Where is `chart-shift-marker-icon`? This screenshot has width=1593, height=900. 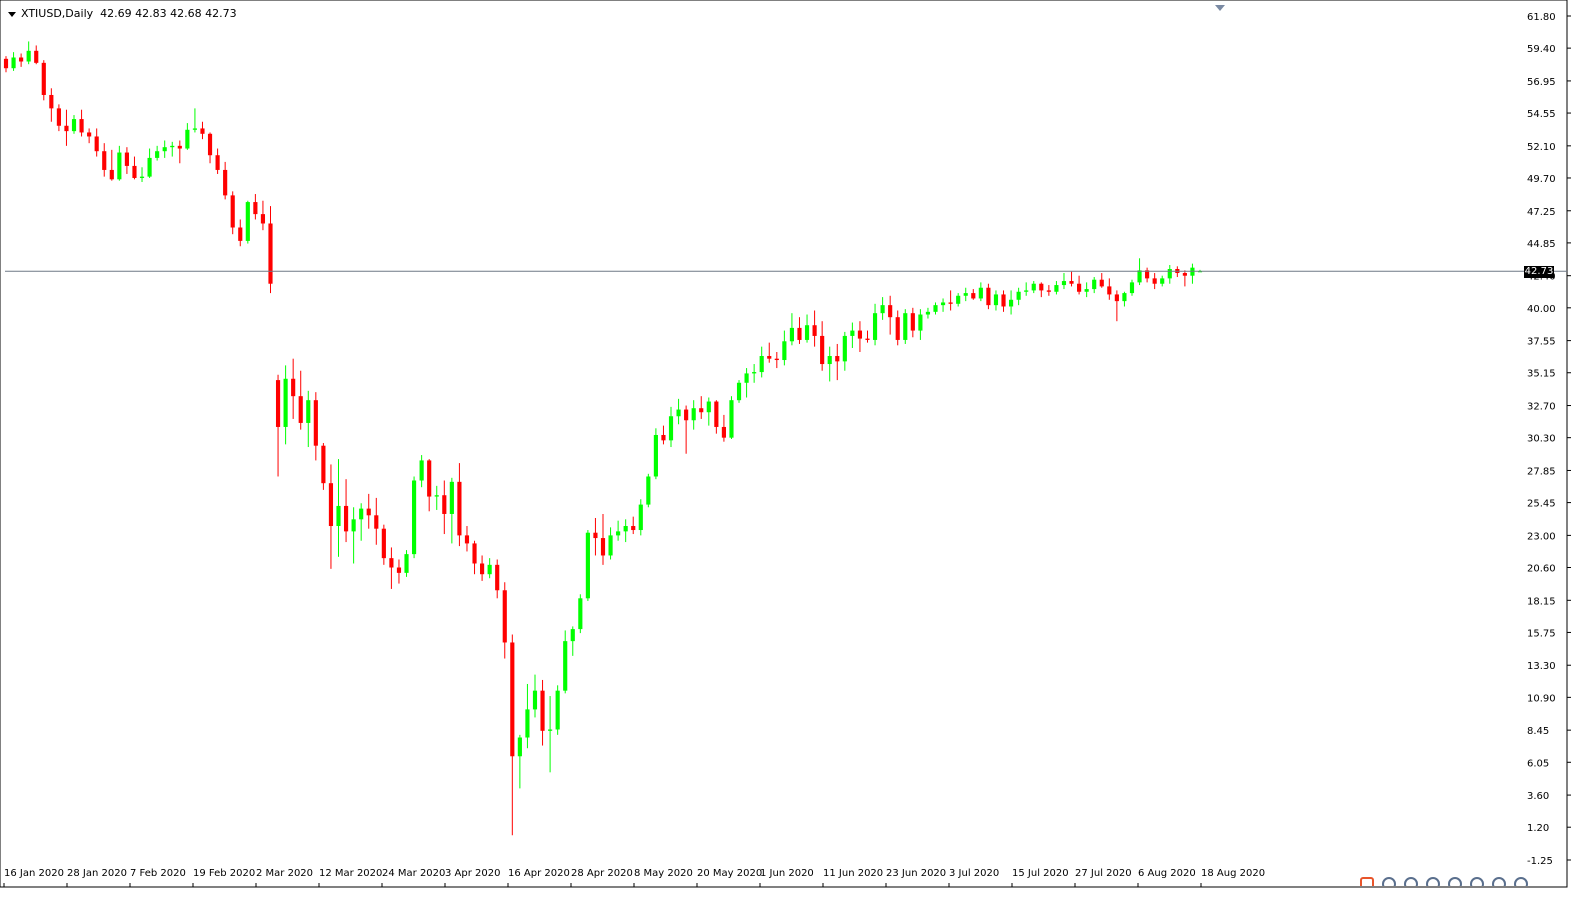 chart-shift-marker-icon is located at coordinates (1220, 8).